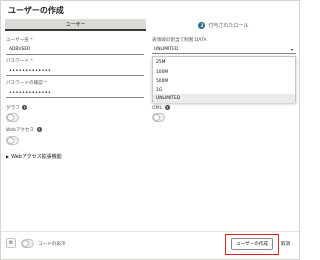  I want to click on quota-option-500m: 500M, so click(224, 81).